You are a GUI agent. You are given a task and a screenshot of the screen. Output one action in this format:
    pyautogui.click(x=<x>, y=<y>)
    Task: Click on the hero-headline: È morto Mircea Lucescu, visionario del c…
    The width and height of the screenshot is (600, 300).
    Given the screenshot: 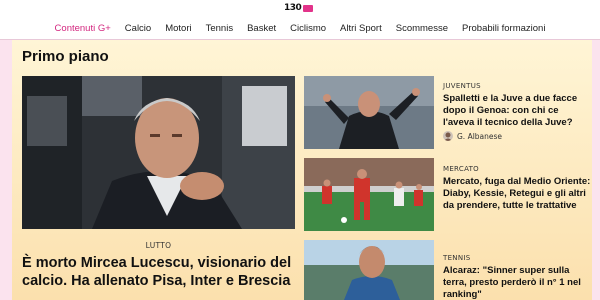 What is the action you would take?
    pyautogui.click(x=163, y=272)
    